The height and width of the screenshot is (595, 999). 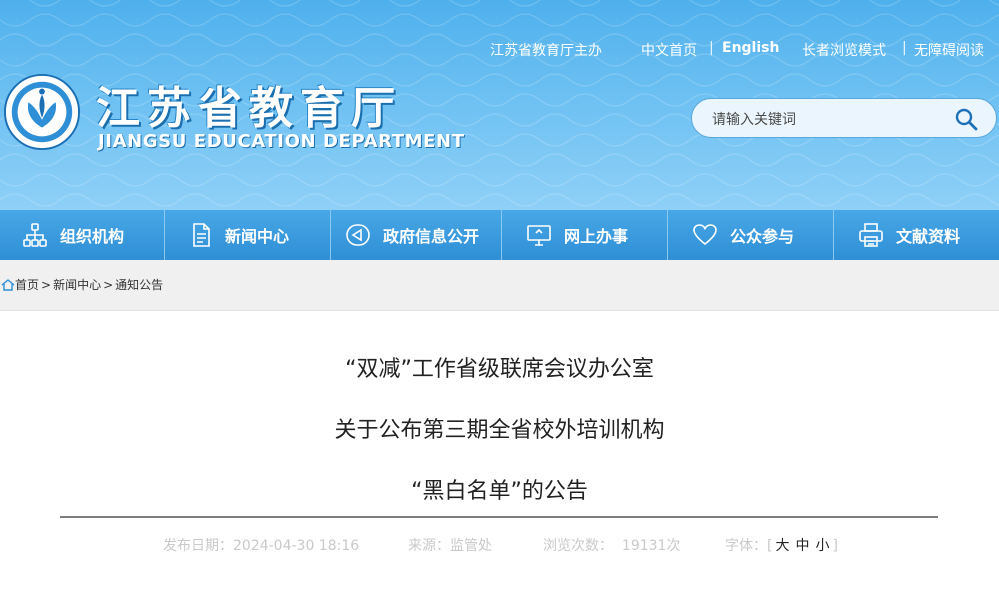 What do you see at coordinates (651, 546) in the screenshot?
I see `views-value: 19131次` at bounding box center [651, 546].